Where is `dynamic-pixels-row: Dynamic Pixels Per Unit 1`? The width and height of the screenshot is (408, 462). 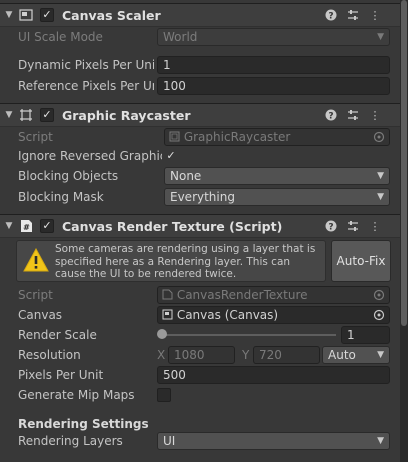 dynamic-pixels-row: Dynamic Pixels Per Unit 1 is located at coordinates (200, 65).